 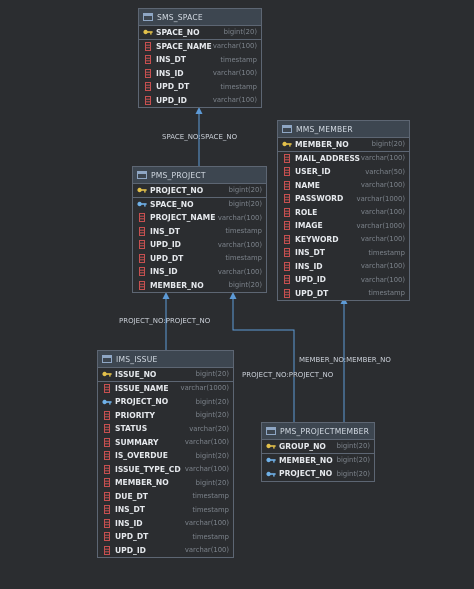 What do you see at coordinates (319, 199) in the screenshot?
I see `column-name: PASSWORD` at bounding box center [319, 199].